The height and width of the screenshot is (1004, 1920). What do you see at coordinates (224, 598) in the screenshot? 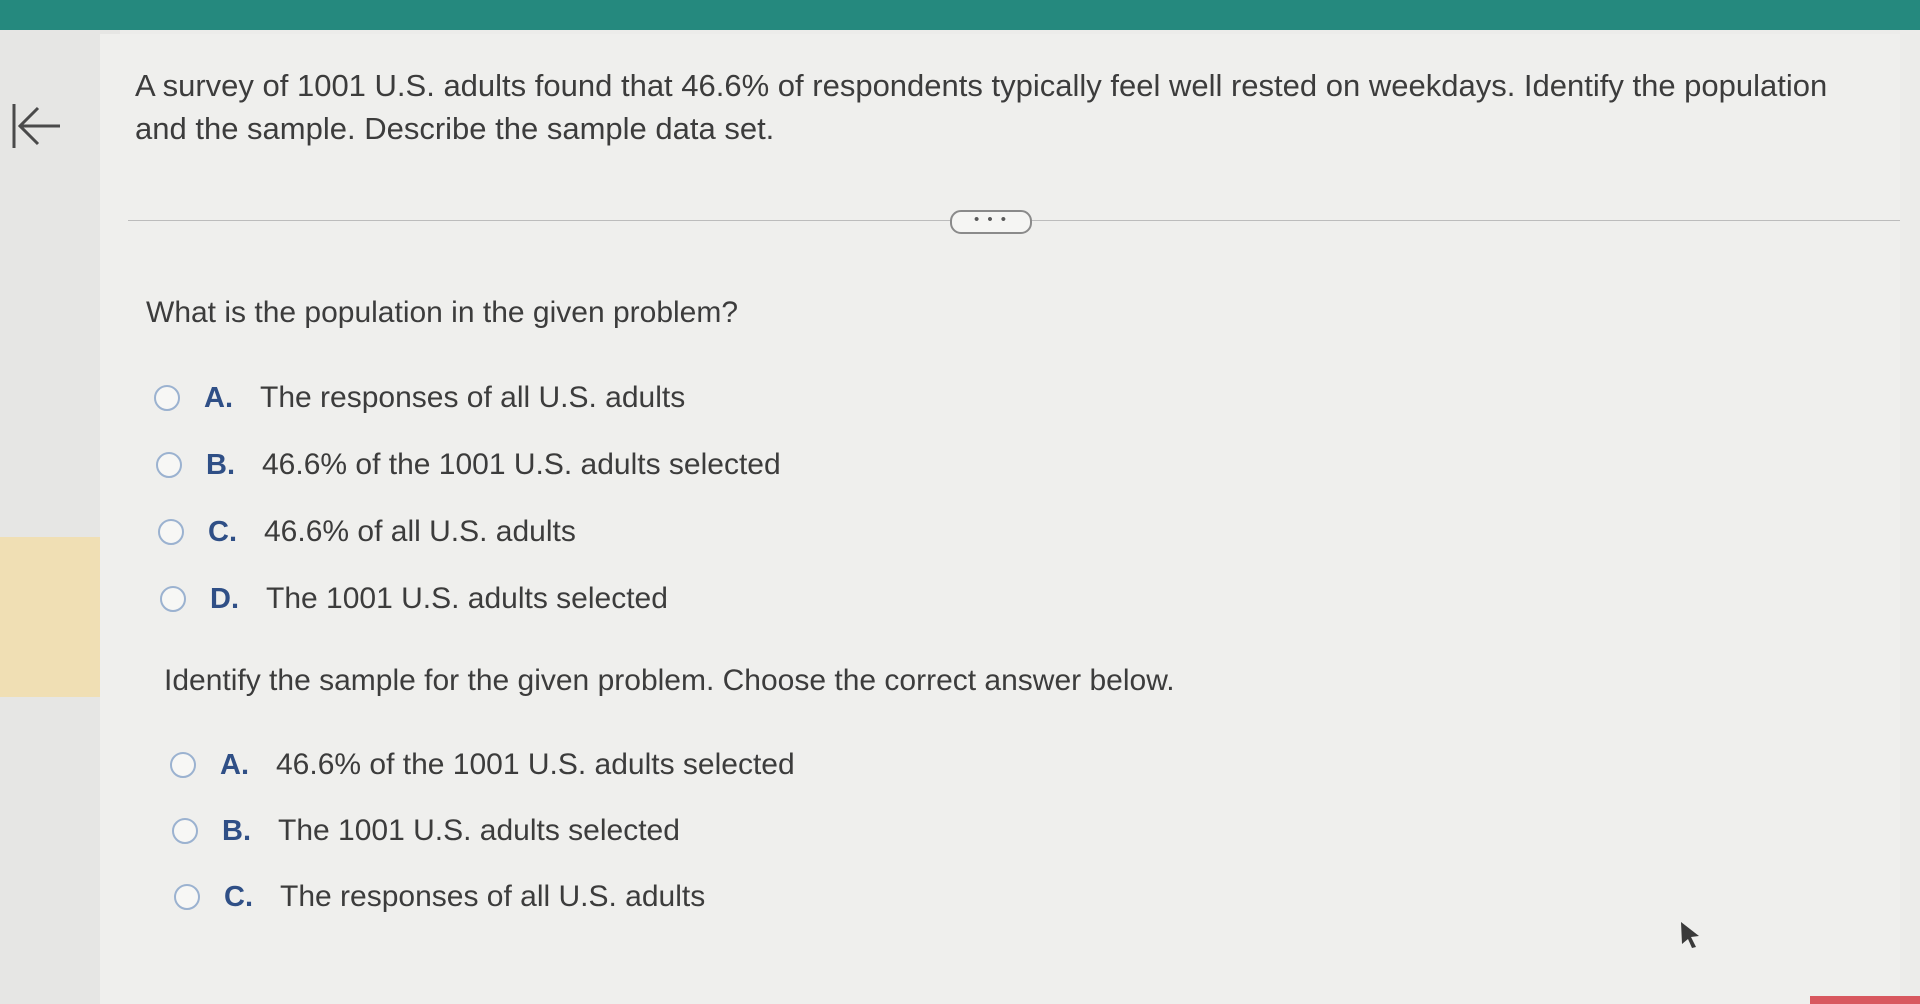
I see `option-letter: D.` at bounding box center [224, 598].